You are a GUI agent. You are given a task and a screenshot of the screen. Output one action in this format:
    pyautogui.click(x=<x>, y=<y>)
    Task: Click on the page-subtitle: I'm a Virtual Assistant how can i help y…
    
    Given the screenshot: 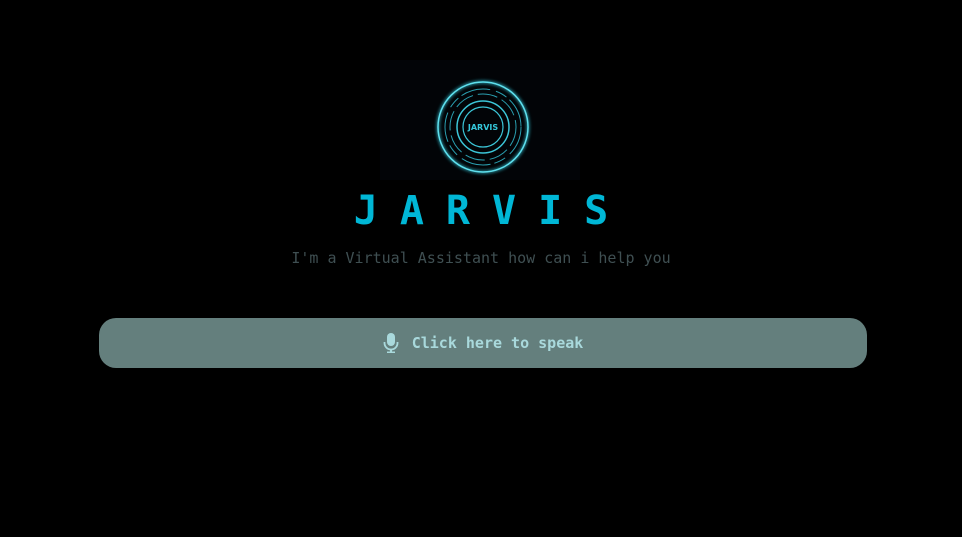 What is the action you would take?
    pyautogui.click(x=481, y=258)
    